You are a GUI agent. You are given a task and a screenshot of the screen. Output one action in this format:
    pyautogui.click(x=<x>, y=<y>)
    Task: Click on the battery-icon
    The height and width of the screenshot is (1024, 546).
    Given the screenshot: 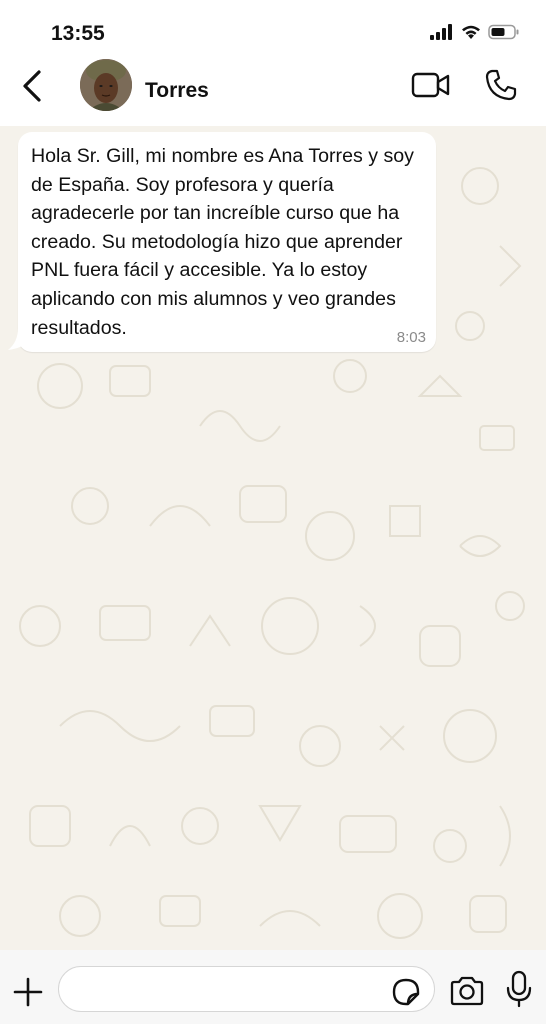 What is the action you would take?
    pyautogui.click(x=504, y=32)
    